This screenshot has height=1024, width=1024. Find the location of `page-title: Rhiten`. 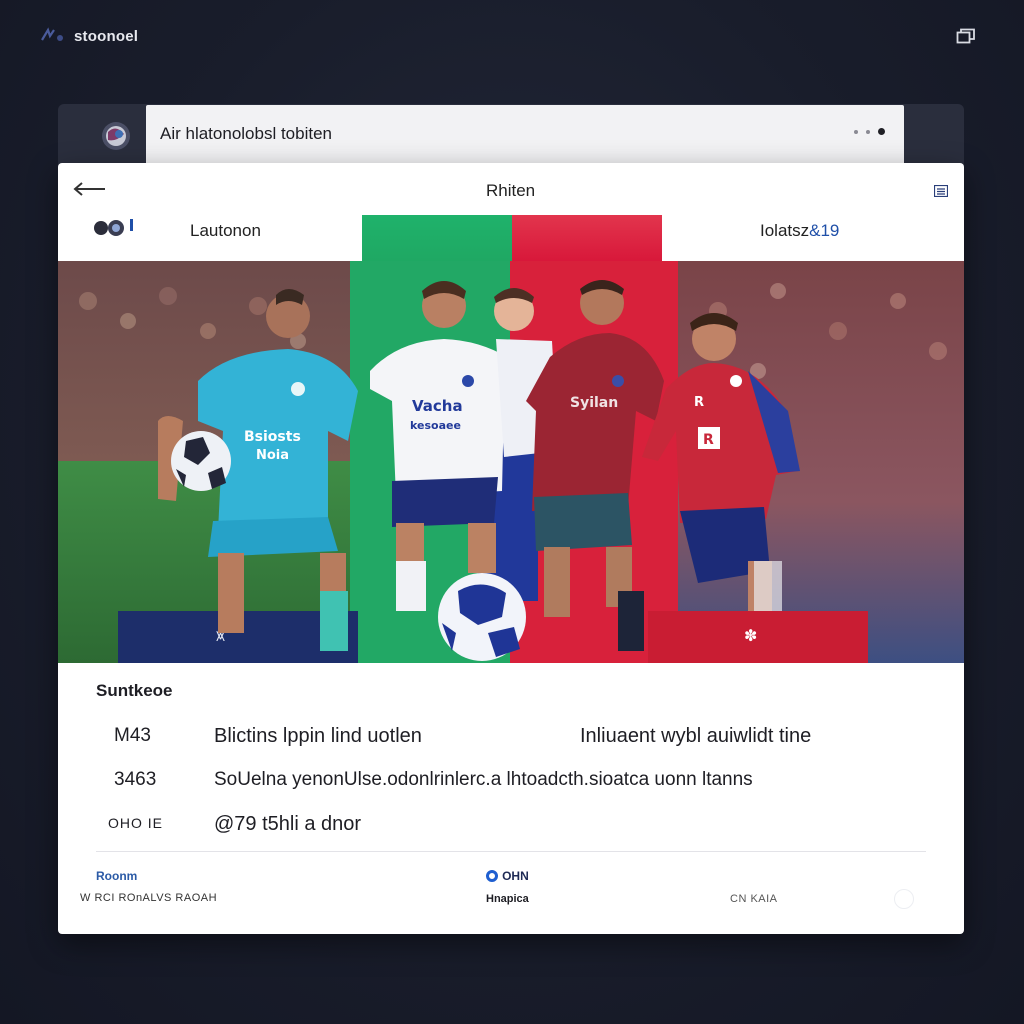

page-title: Rhiten is located at coordinates (511, 190).